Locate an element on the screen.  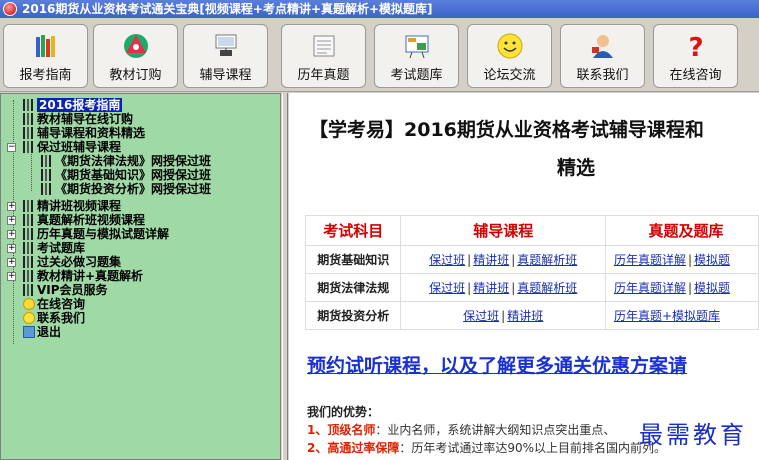
tree-item-exercise-set: + 过关必做习题集 is located at coordinates (64, 262).